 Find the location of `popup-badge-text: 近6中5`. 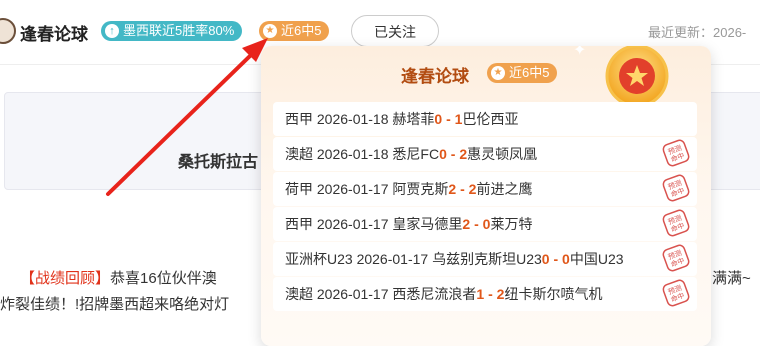

popup-badge-text: 近6中5 is located at coordinates (529, 72).